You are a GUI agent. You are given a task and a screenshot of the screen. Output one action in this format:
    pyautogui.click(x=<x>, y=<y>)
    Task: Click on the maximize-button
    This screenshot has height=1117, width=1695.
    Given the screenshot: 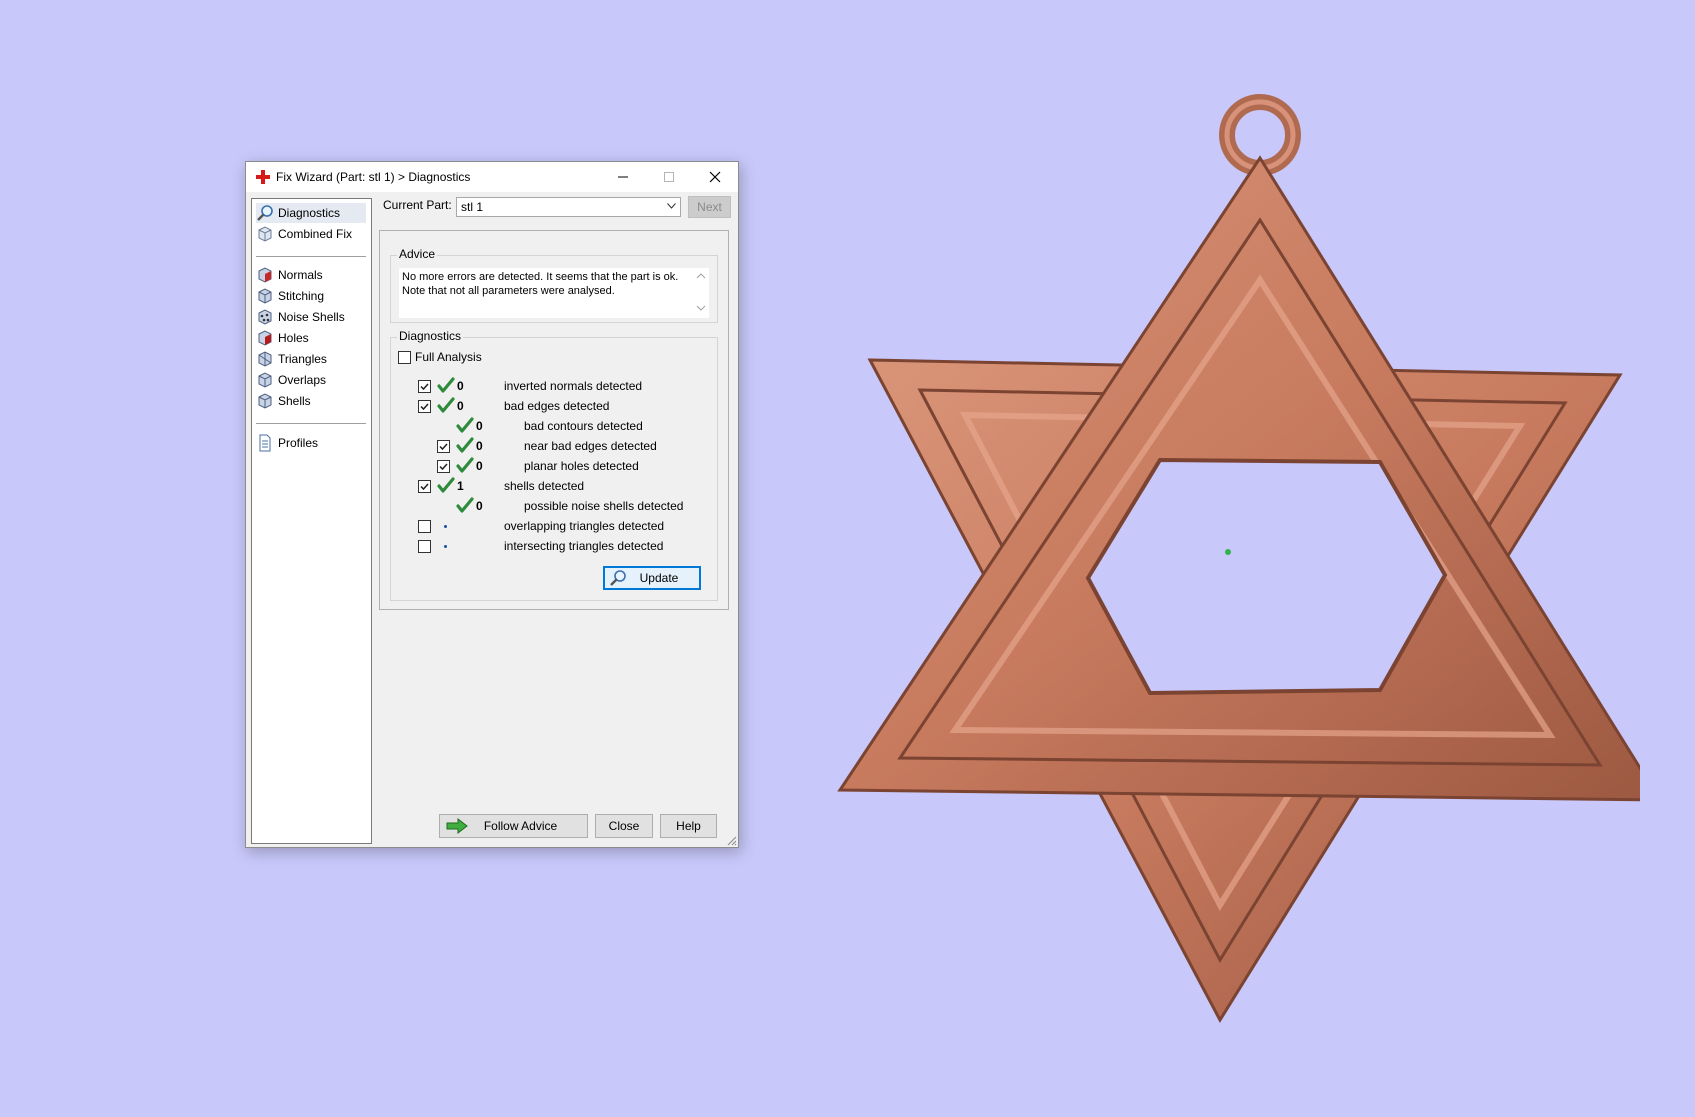 What is the action you would take?
    pyautogui.click(x=669, y=177)
    